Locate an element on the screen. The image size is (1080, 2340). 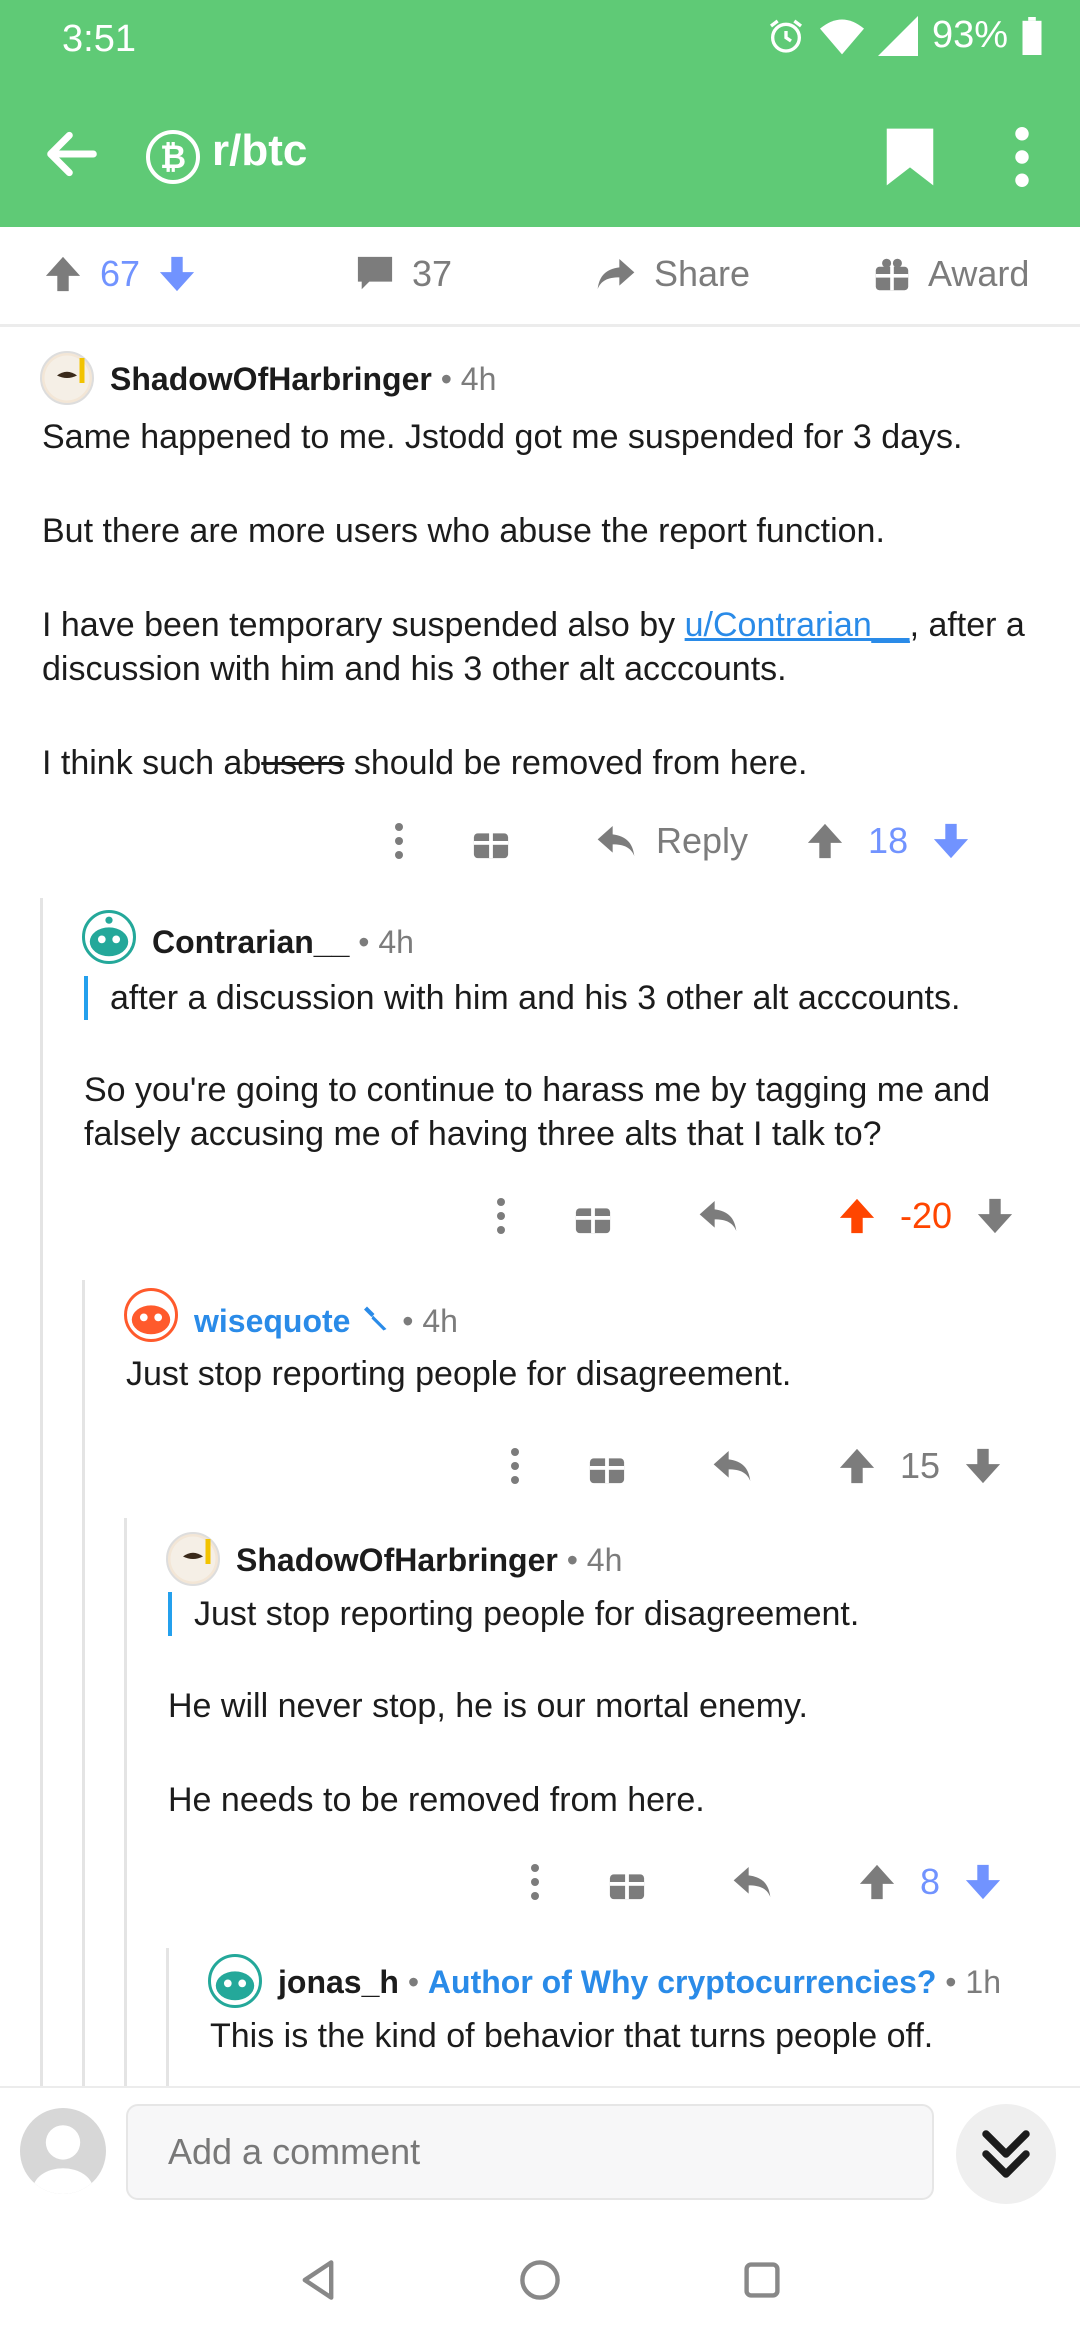
text-span: I think such ab is located at coordinates (152, 763).